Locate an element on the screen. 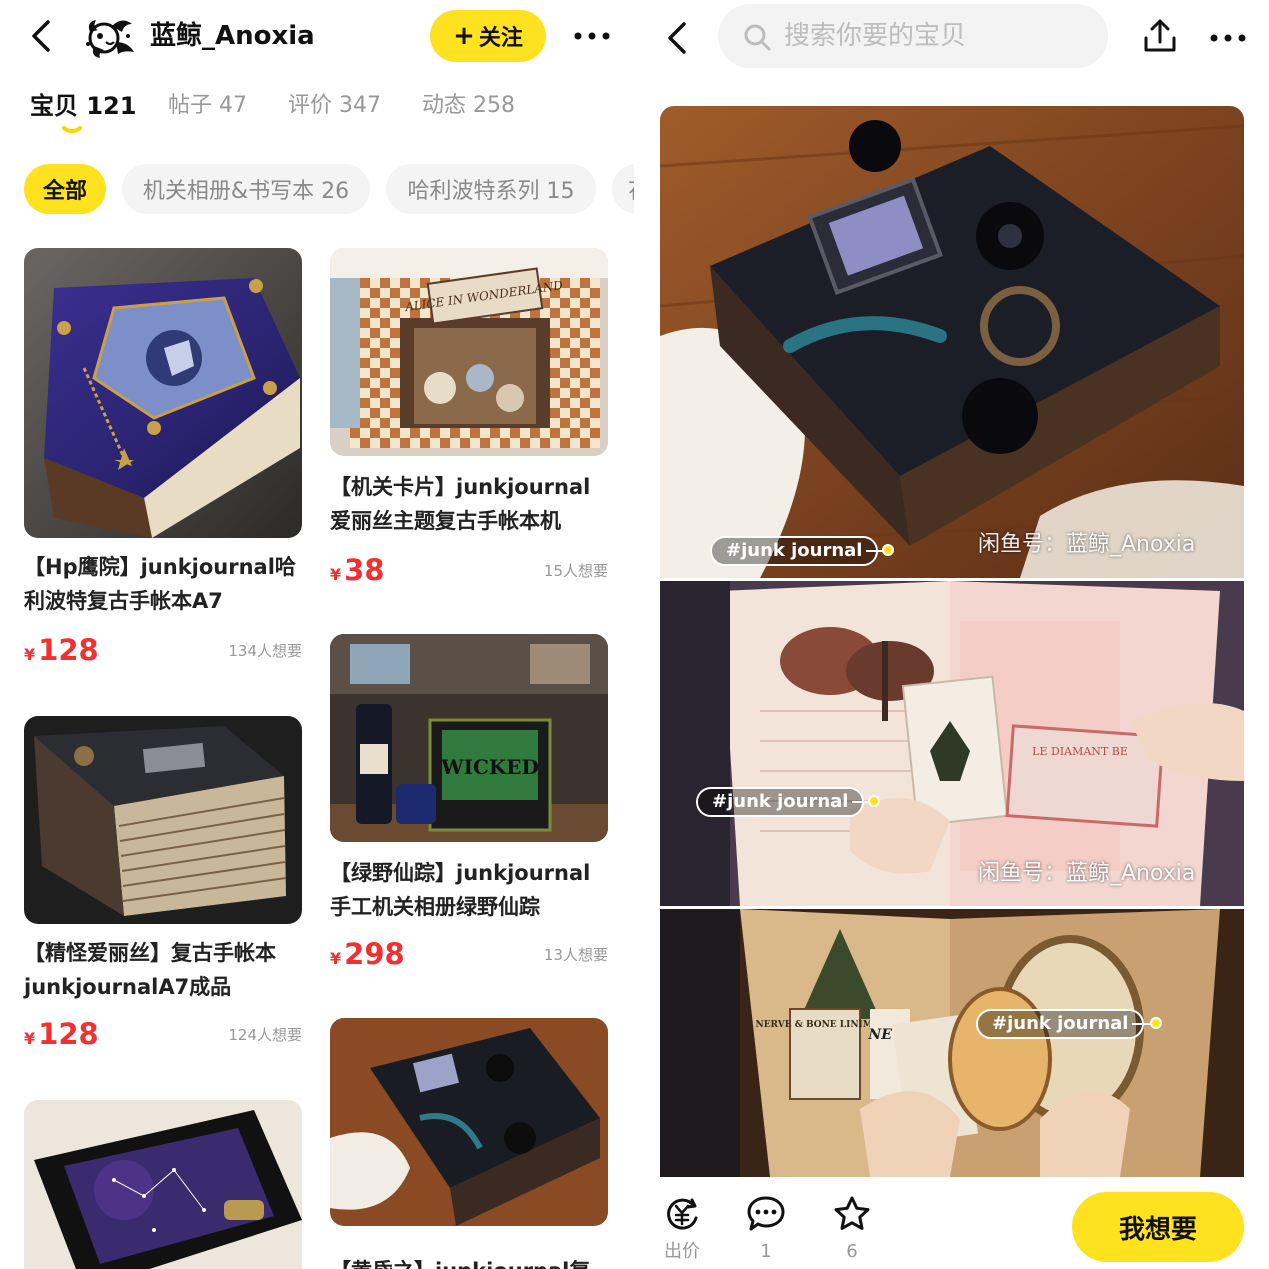 This screenshot has height=1269, width=1269. shop-header: 蓝鲸_Anoxia + 关注 is located at coordinates (317, 36).